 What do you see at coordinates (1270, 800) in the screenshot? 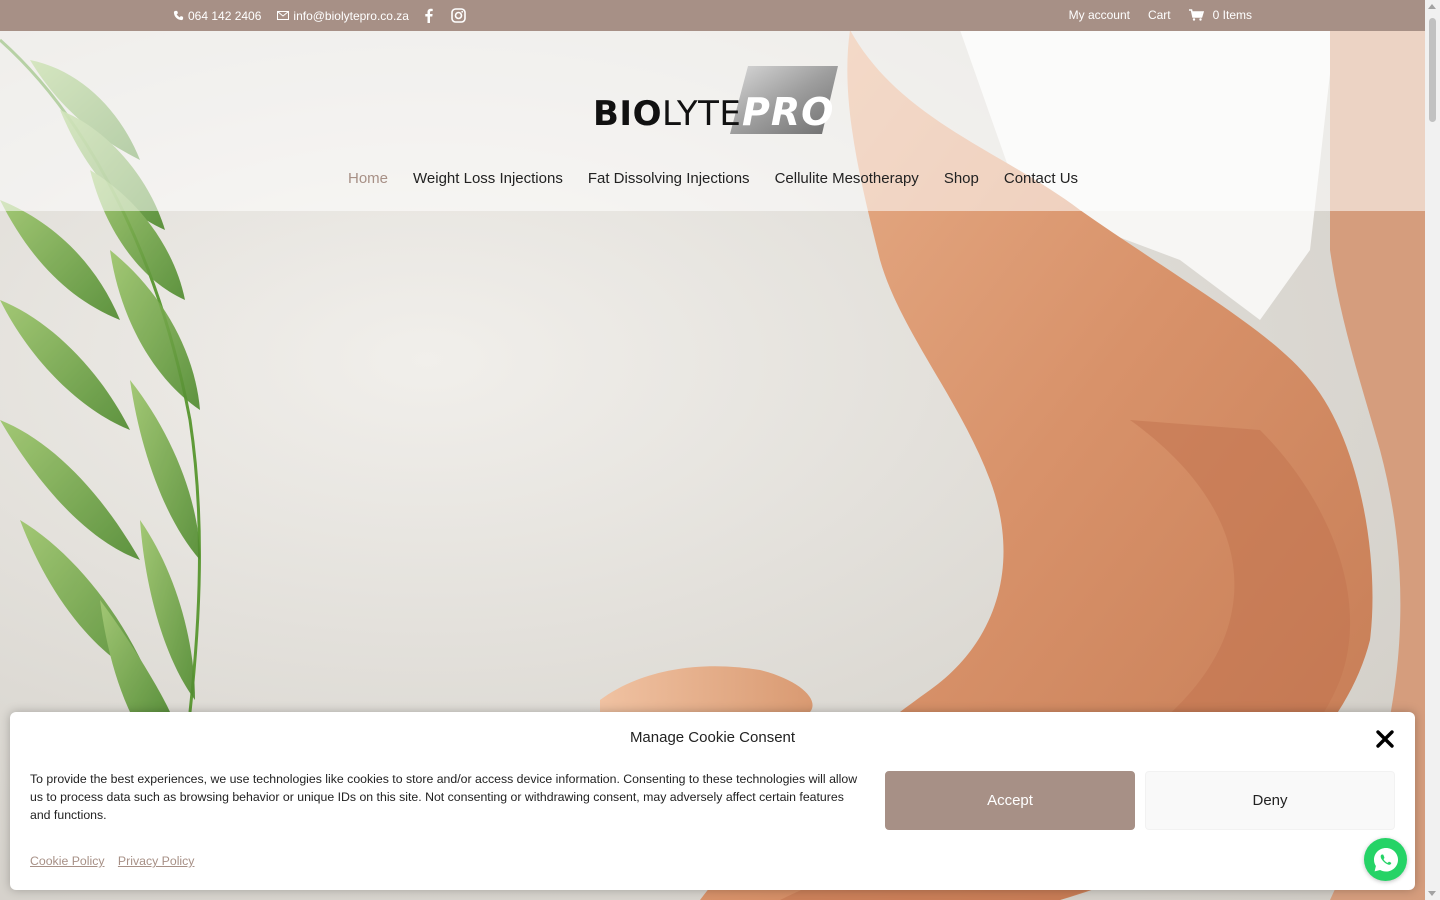
I see `deny-cookies-button: Deny` at bounding box center [1270, 800].